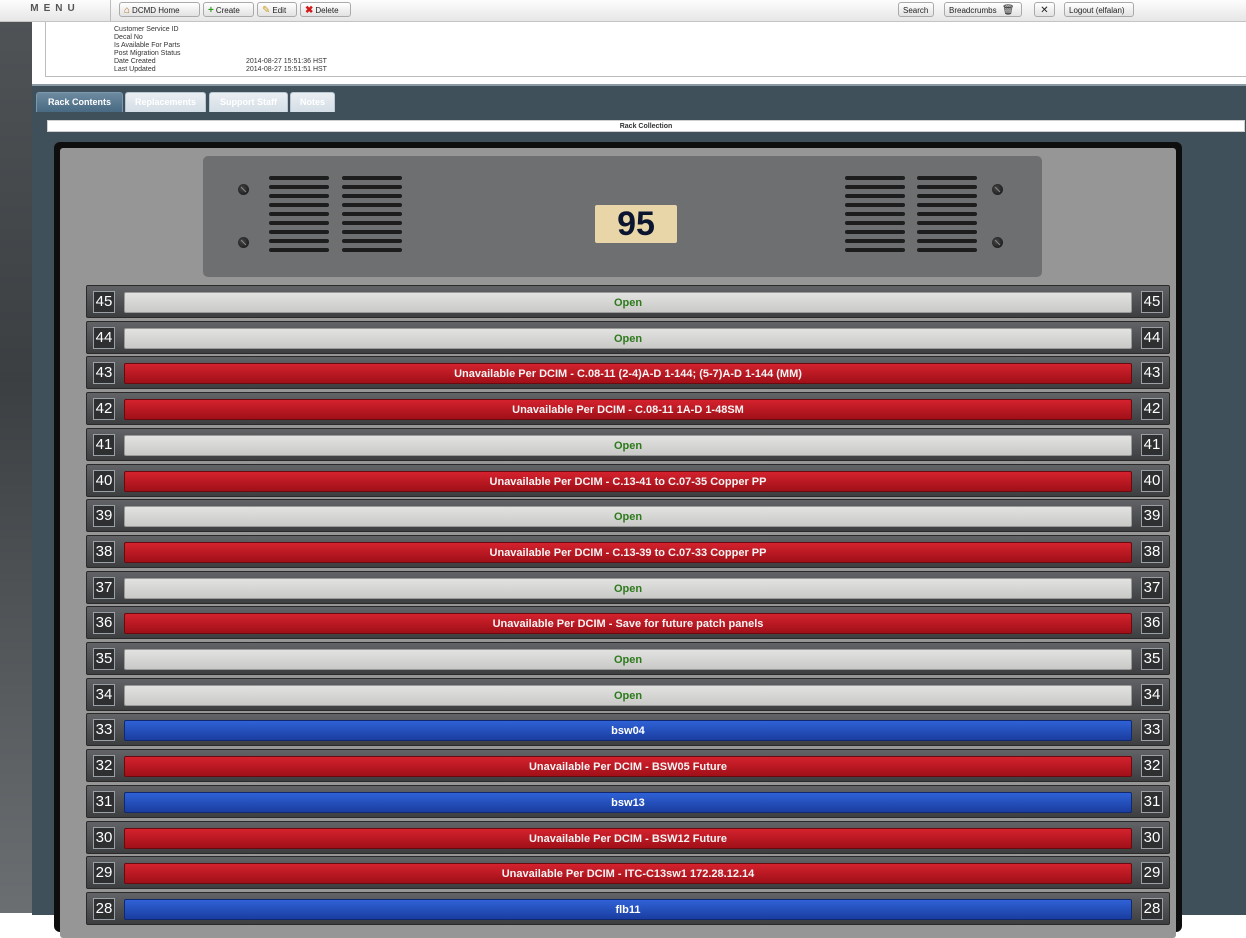 The image size is (1246, 938). I want to click on detail-row: Decal No, so click(128, 38).